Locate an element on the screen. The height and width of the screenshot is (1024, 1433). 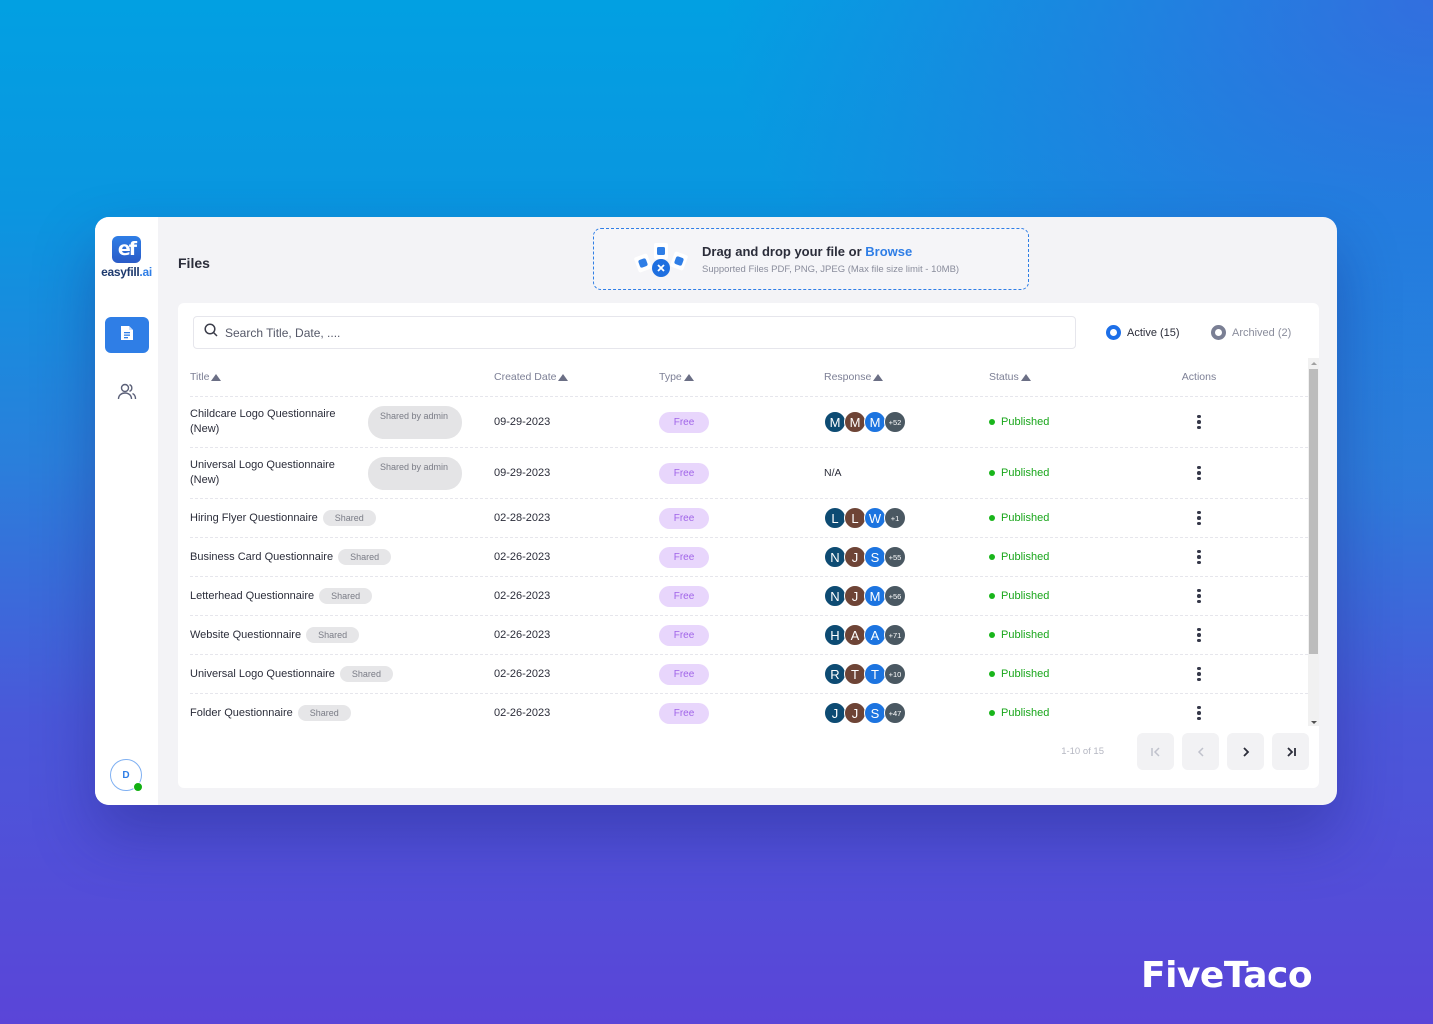
pagination: 1-10 of 15 is located at coordinates (1185, 751).